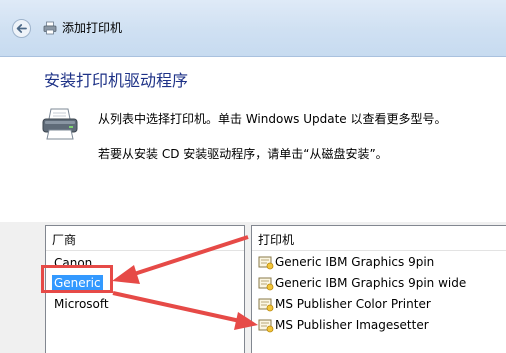 This screenshot has height=353, width=506. What do you see at coordinates (371, 283) in the screenshot?
I see `printer-item-label: Generic IBM Graphics 9pin wide` at bounding box center [371, 283].